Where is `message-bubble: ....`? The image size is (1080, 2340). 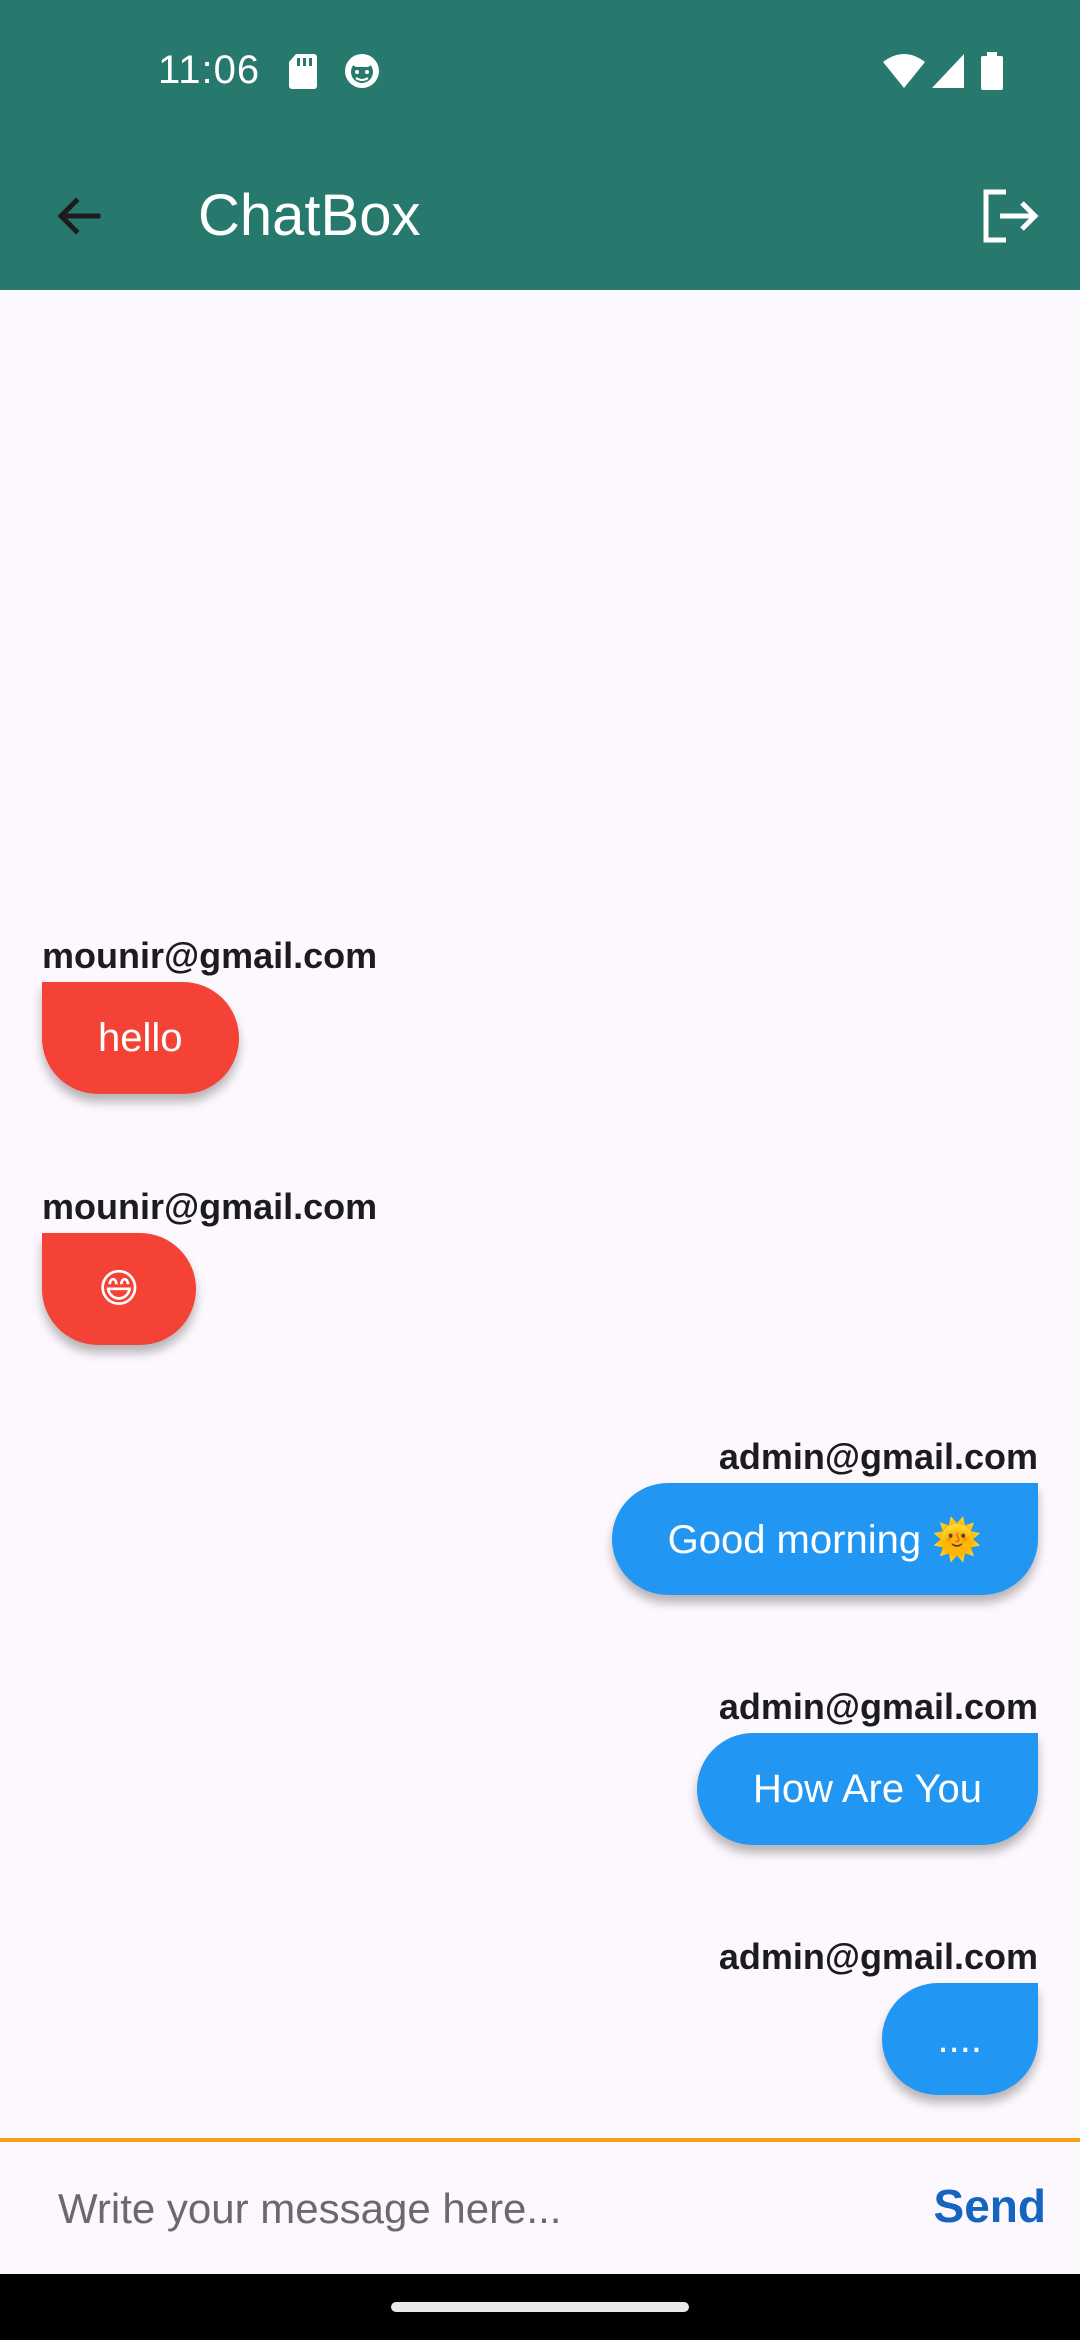
message-bubble: .... is located at coordinates (959, 2039).